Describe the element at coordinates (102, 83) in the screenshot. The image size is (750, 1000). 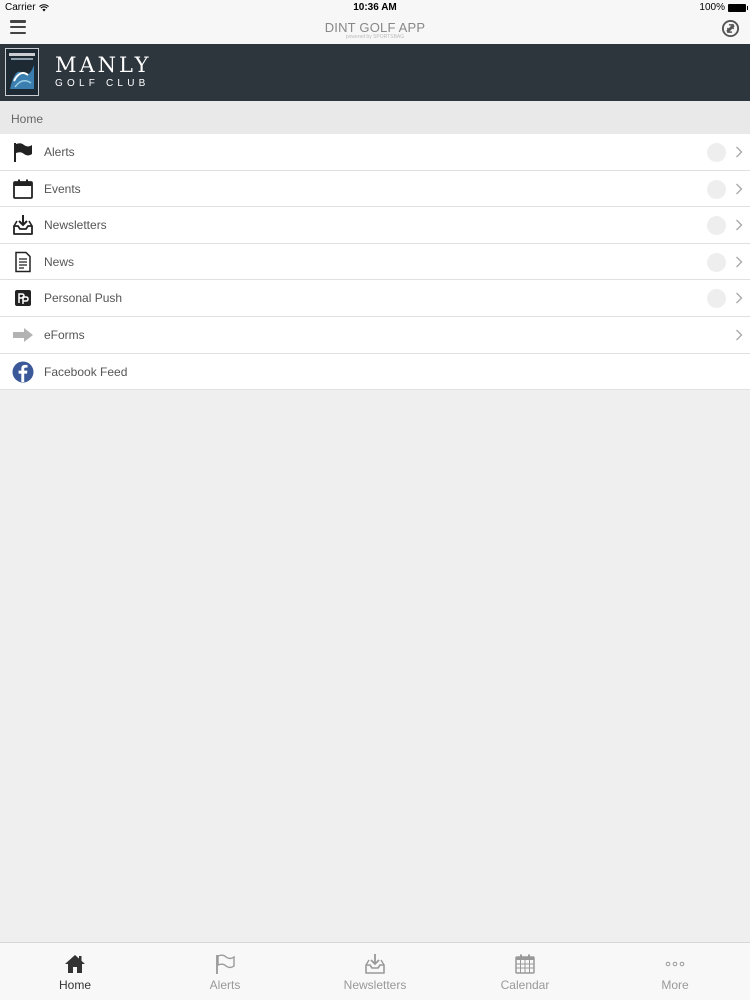
I see `club-subtitle: GOLF CLUB` at that location.